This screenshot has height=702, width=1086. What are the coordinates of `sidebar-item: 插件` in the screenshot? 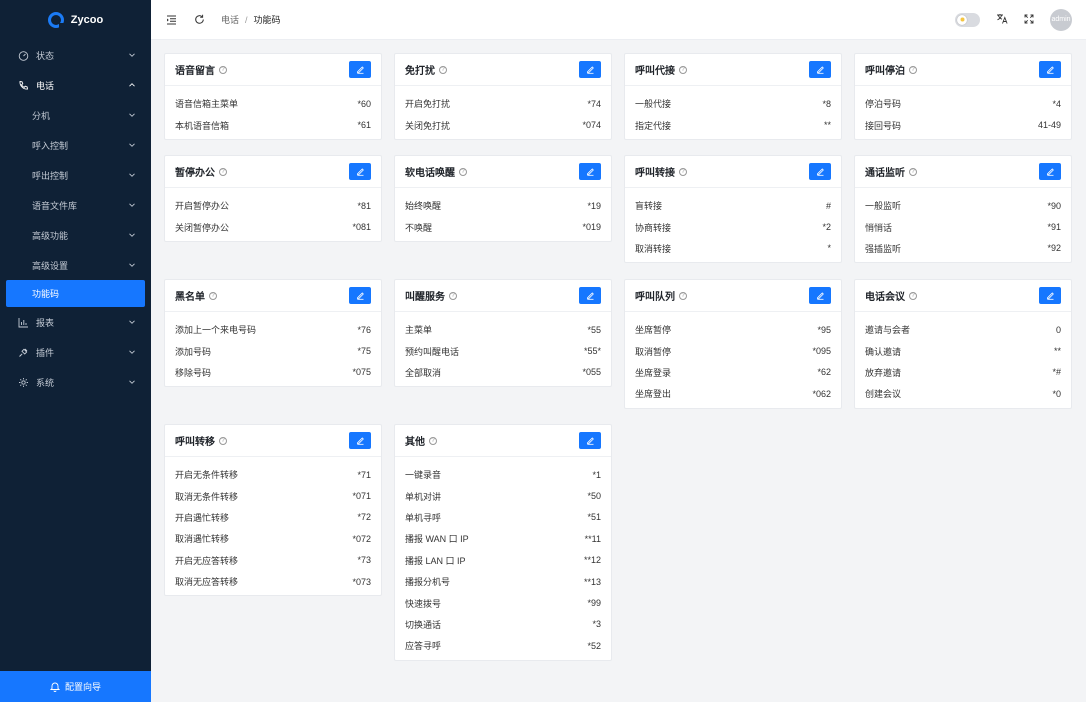 It's located at (75, 352).